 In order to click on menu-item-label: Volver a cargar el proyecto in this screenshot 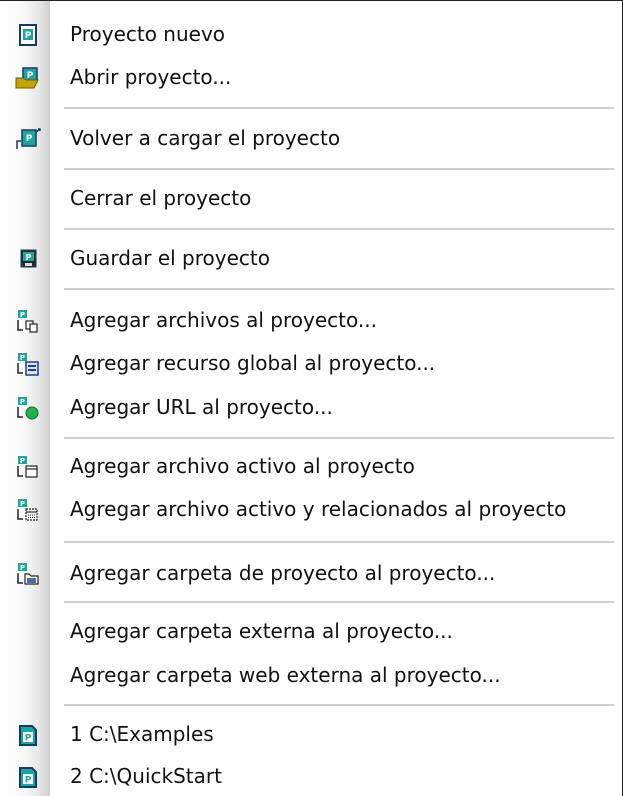, I will do `click(205, 138)`.